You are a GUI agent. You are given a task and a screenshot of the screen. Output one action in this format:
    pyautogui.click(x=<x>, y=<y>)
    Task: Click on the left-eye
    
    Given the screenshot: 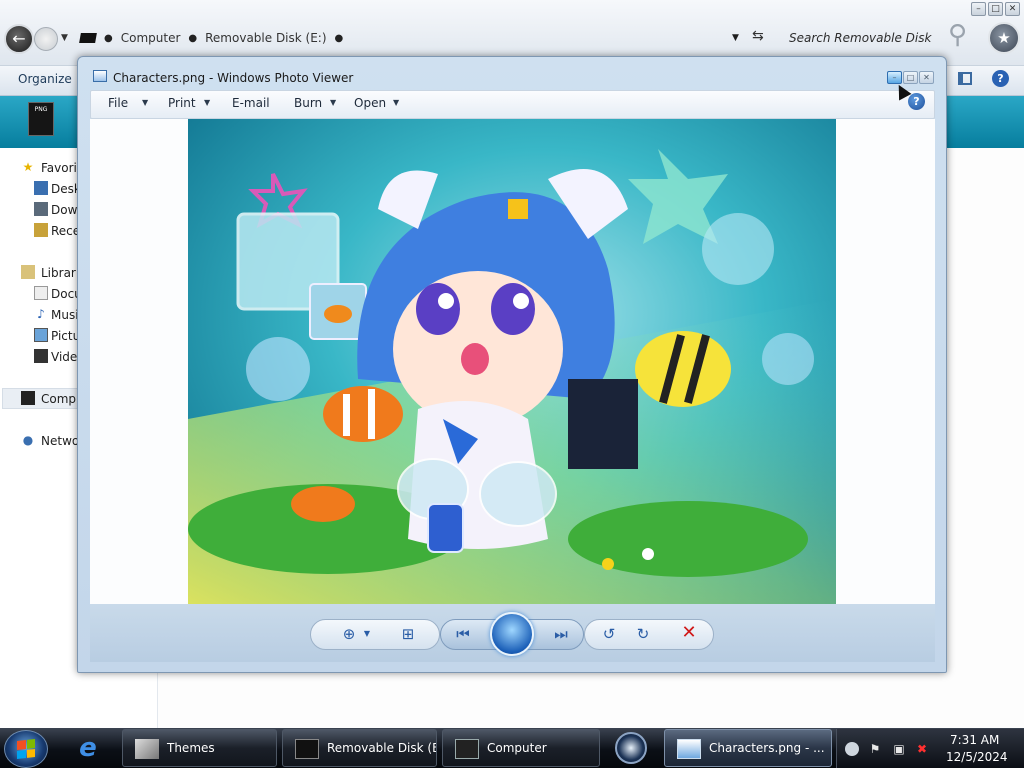 What is the action you would take?
    pyautogui.click(x=438, y=309)
    